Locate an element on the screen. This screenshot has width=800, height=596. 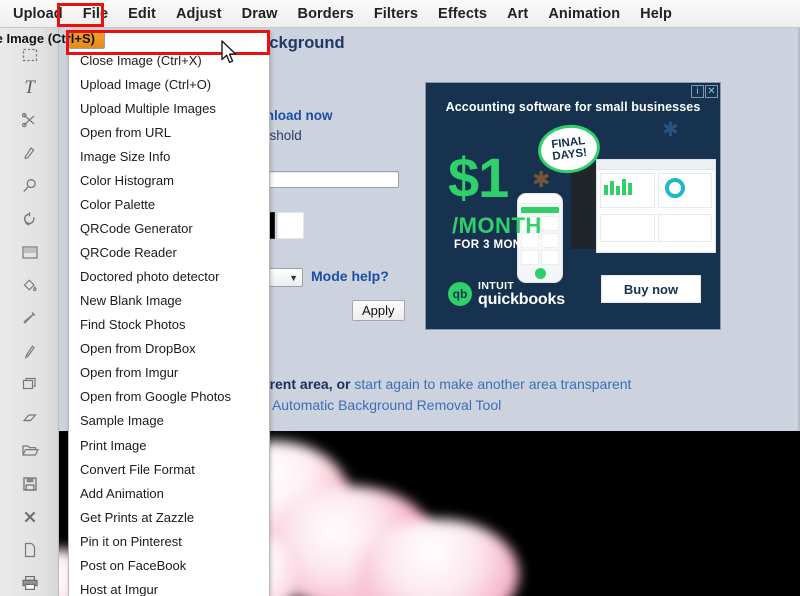
ad-controls: i ✕ is located at coordinates (704, 91).